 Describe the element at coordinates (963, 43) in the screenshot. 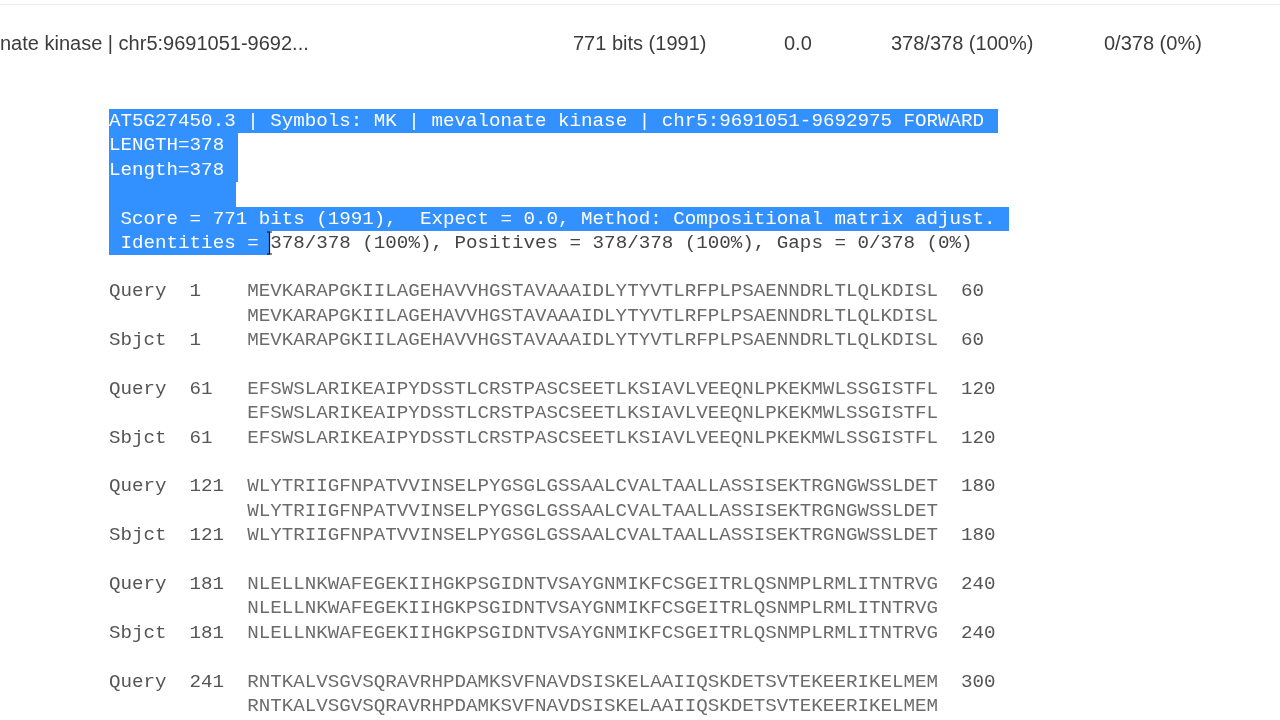

I see `identities-cell-text: 378/378 (100%)` at that location.